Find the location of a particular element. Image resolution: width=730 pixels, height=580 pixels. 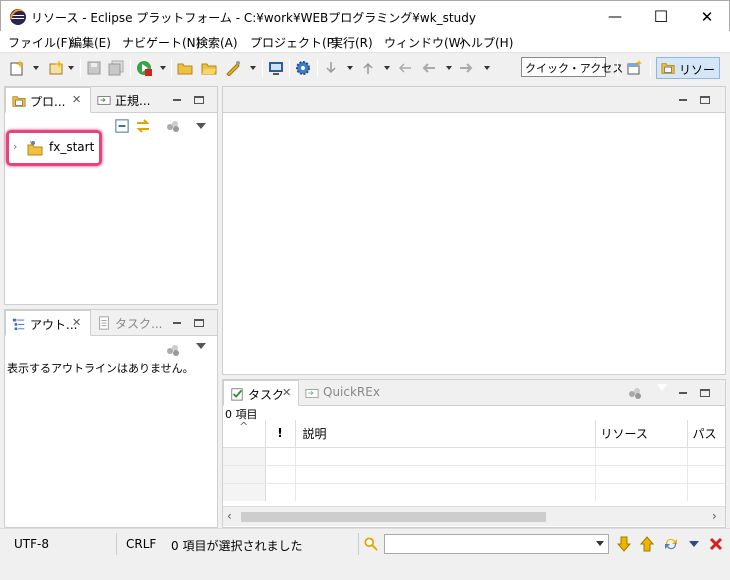

project-explorer-icon is located at coordinates (19, 101).